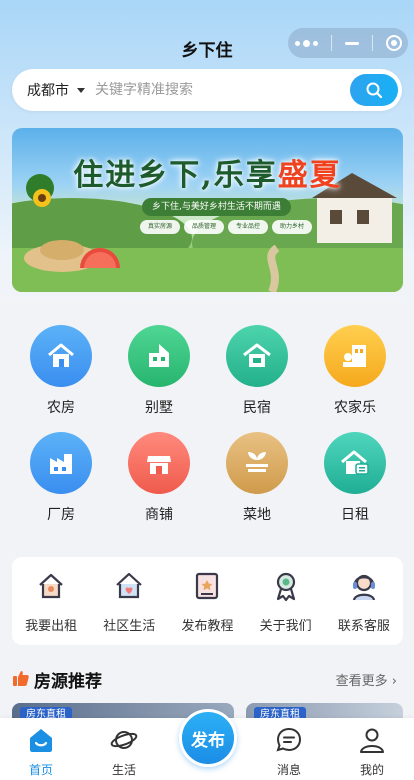 This screenshot has width=414, height=780. I want to click on category-item-farmland: 菜地, so click(257, 478).